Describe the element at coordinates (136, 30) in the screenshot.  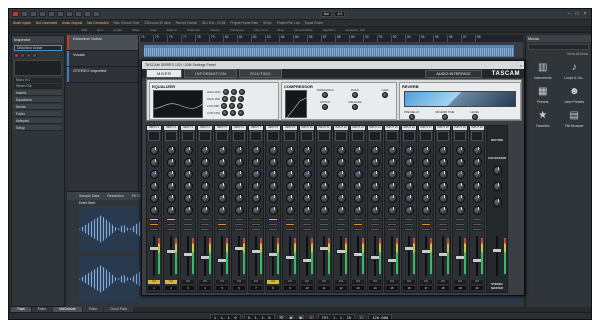
I see `info-line-field: Offset` at that location.